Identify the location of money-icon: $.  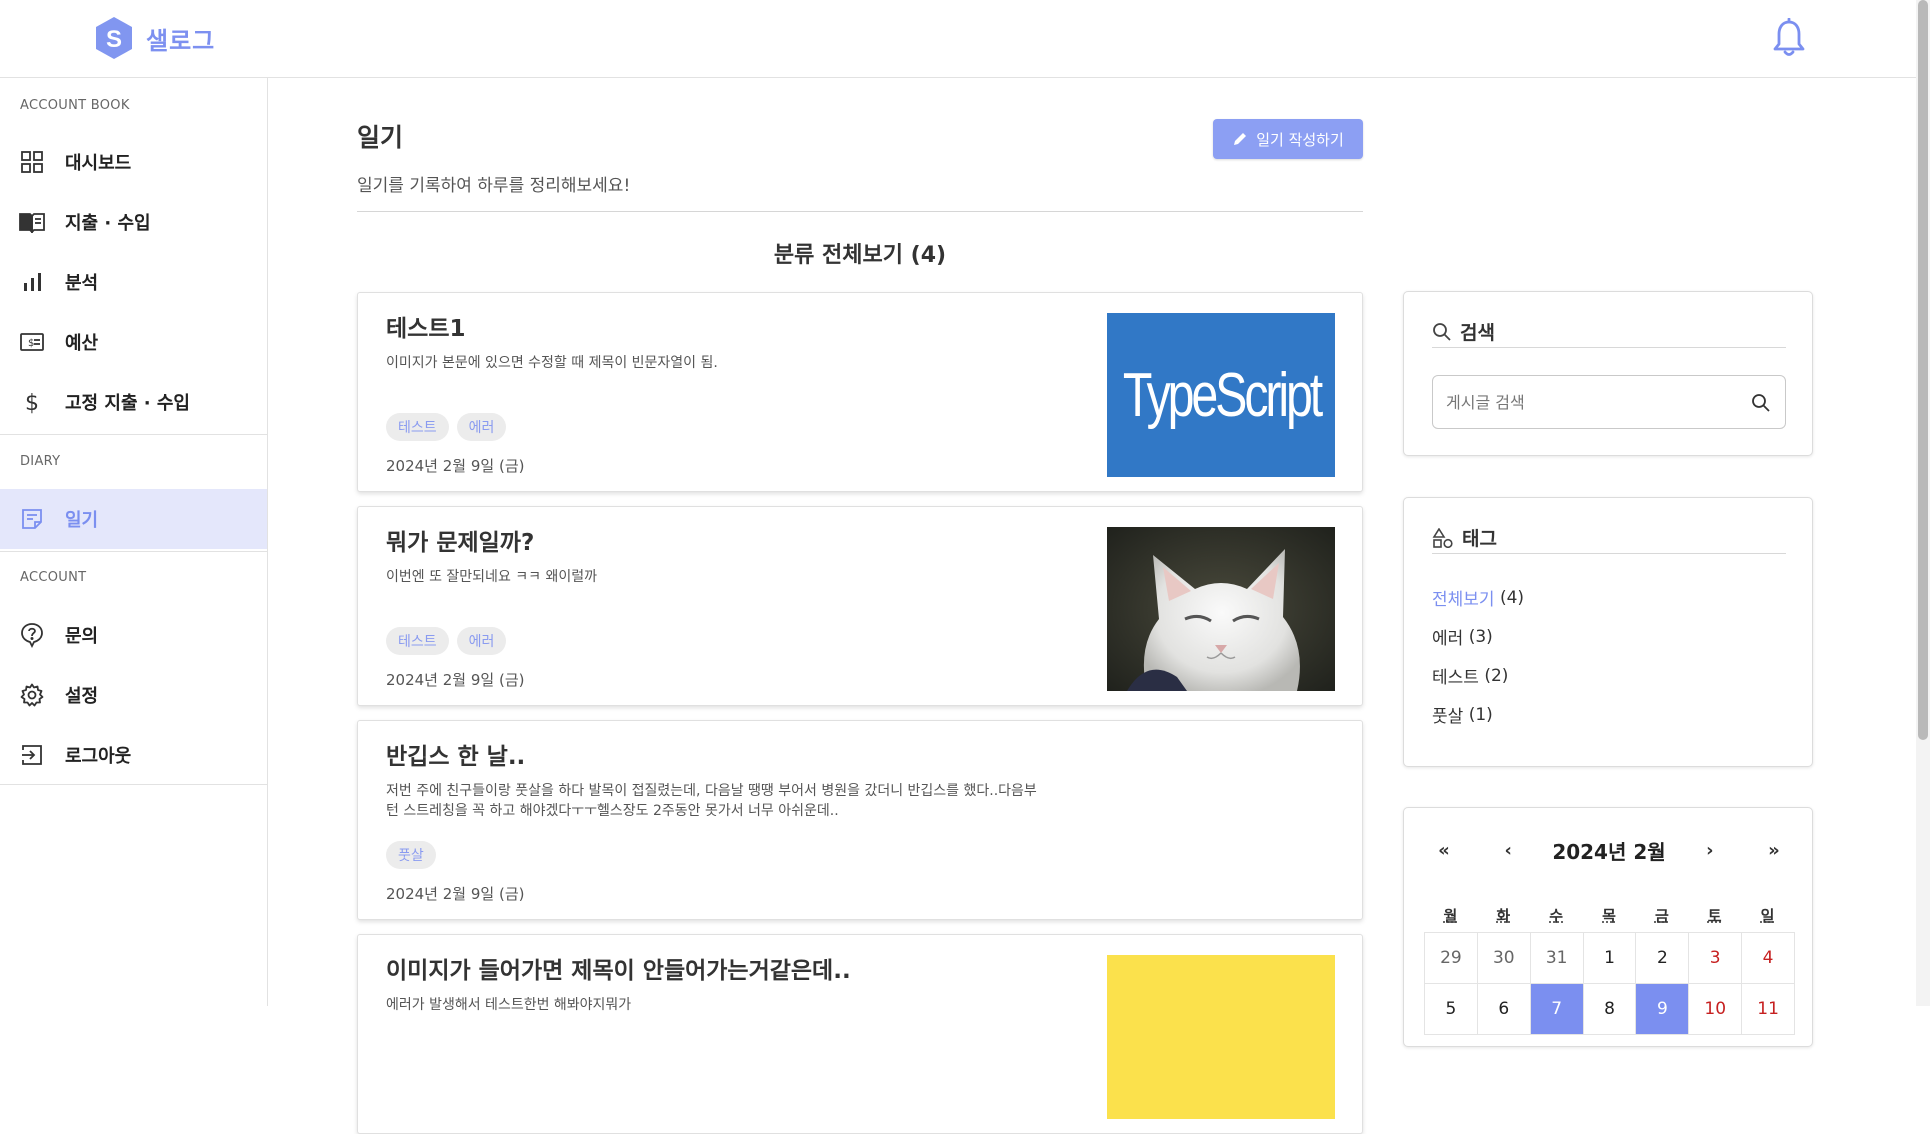
(32, 342).